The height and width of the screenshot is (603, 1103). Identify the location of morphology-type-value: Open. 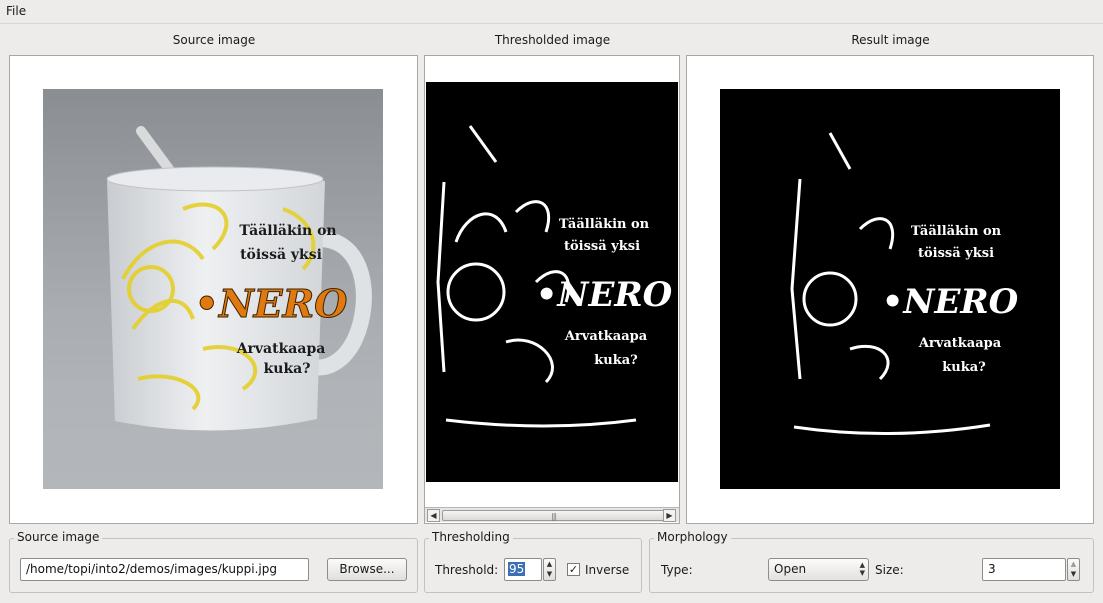
(790, 569).